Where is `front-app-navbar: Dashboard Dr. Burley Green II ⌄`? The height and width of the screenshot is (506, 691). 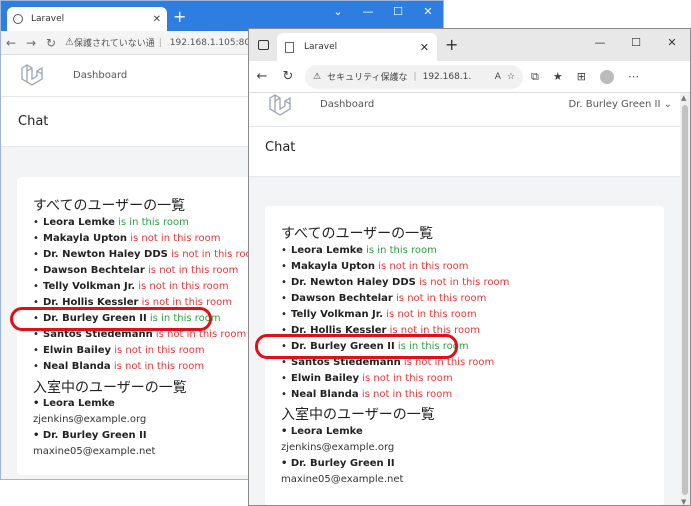
front-app-navbar: Dashboard Dr. Burley Green II ⌄ is located at coordinates (465, 110).